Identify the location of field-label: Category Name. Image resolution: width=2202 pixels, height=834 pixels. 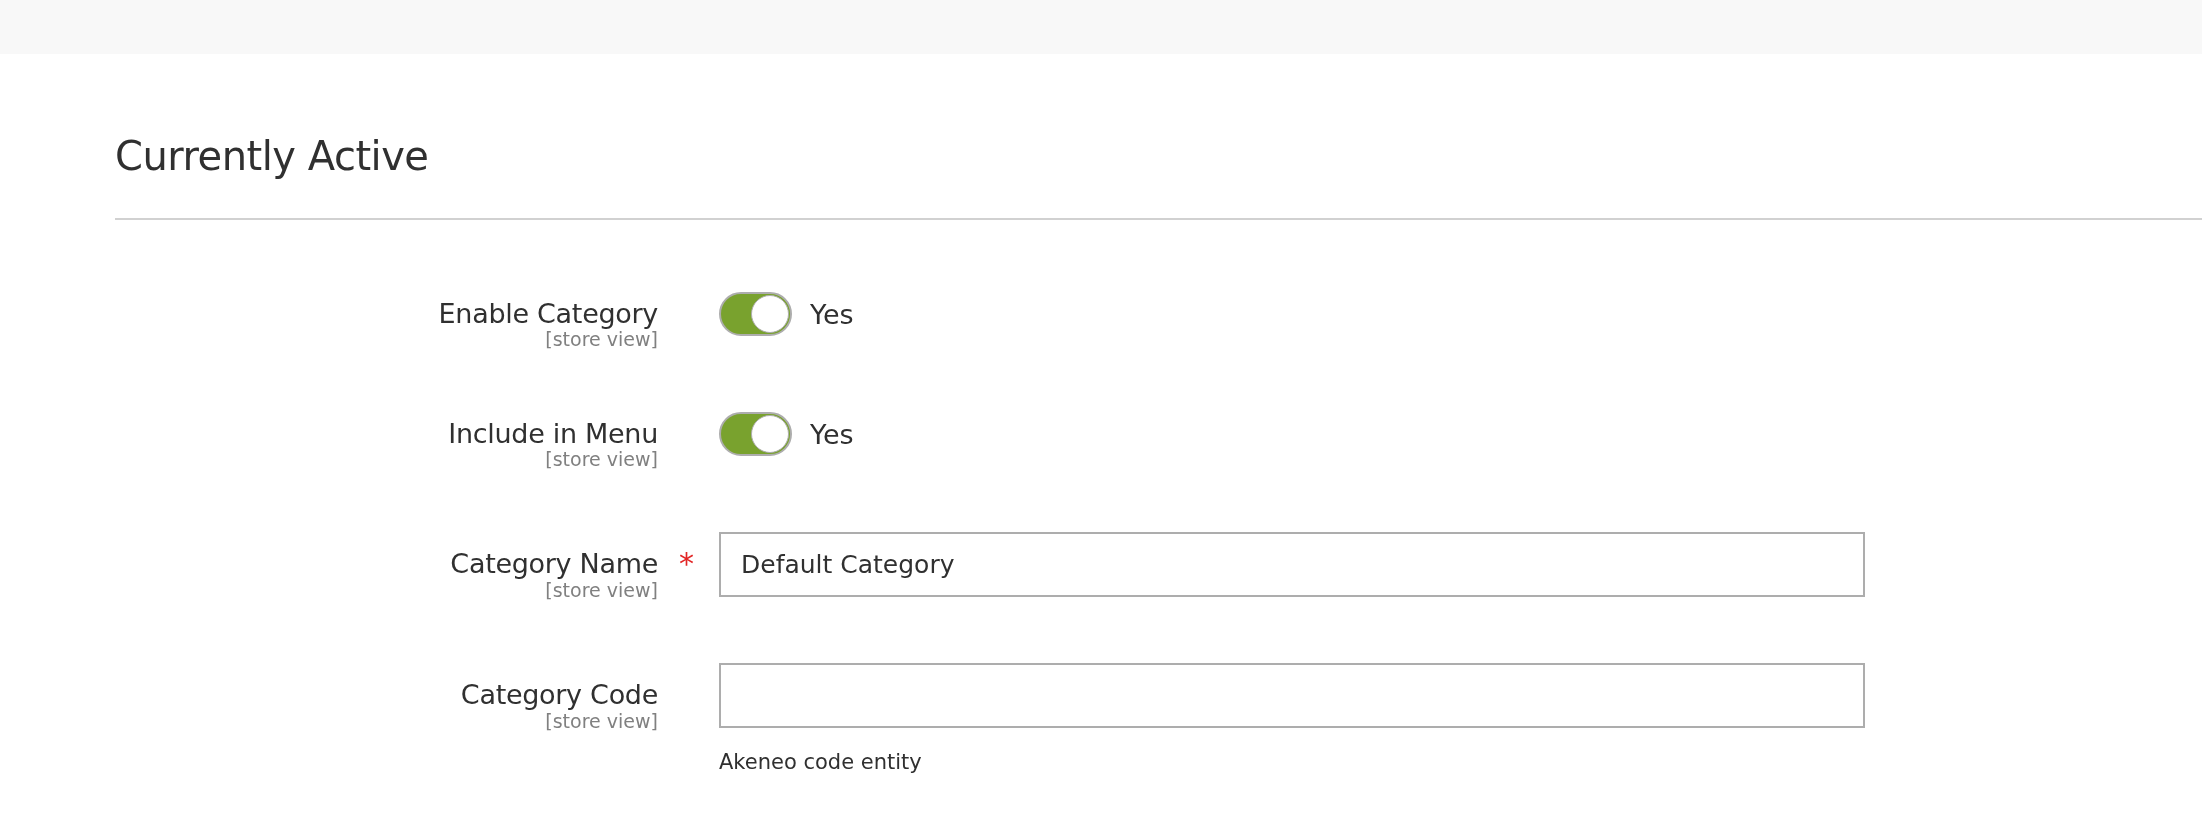
(554, 564).